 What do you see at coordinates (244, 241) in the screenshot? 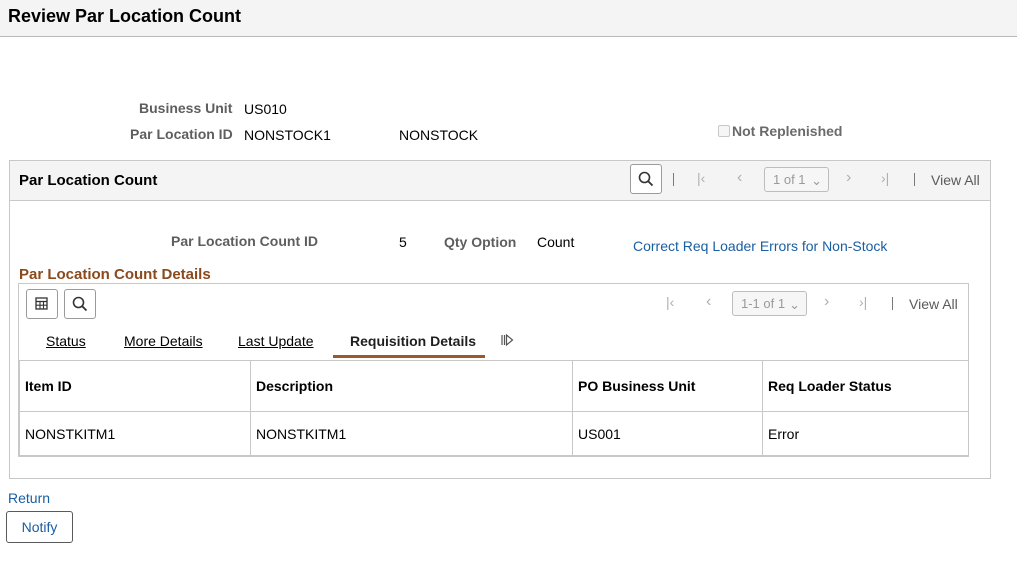
I see `par-location-count-id-label: Par Location Count ID` at bounding box center [244, 241].